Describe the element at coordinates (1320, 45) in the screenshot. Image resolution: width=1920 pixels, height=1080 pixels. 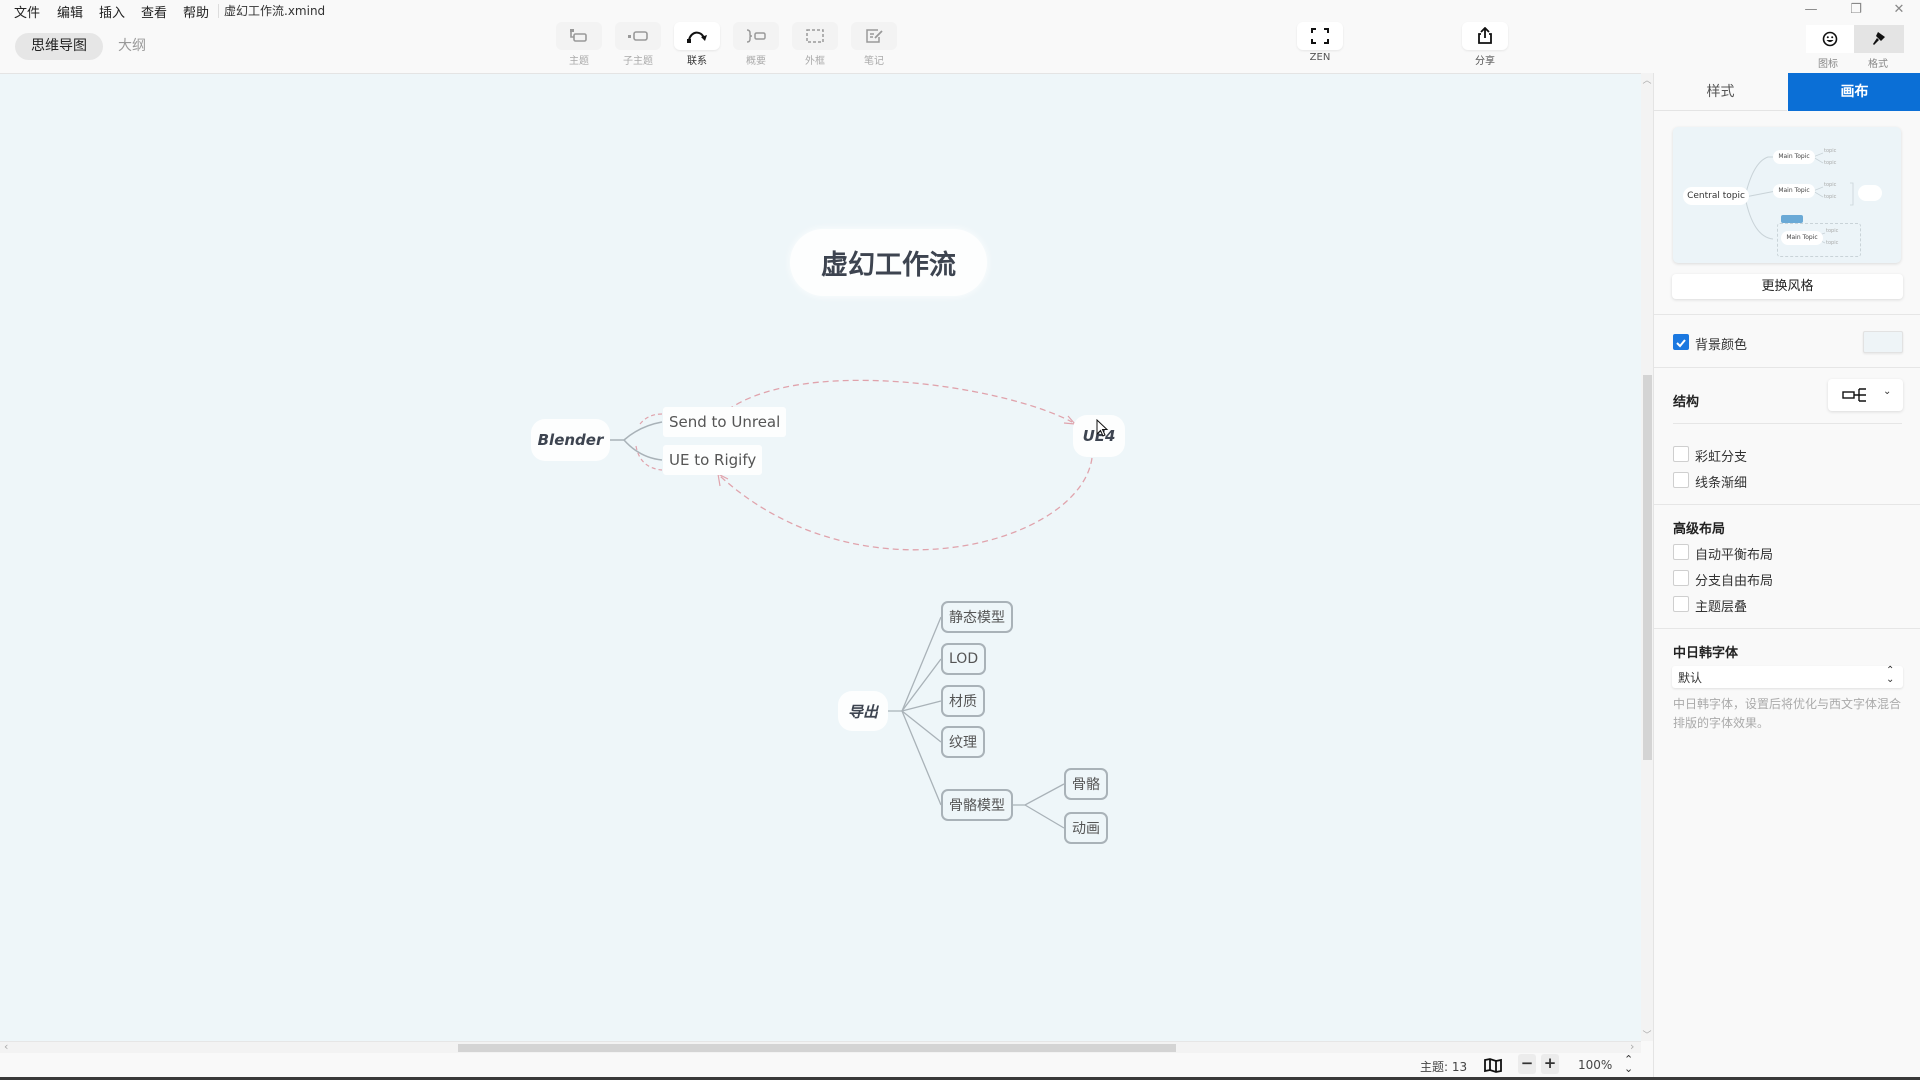
I see `zen-button: ZEN` at that location.